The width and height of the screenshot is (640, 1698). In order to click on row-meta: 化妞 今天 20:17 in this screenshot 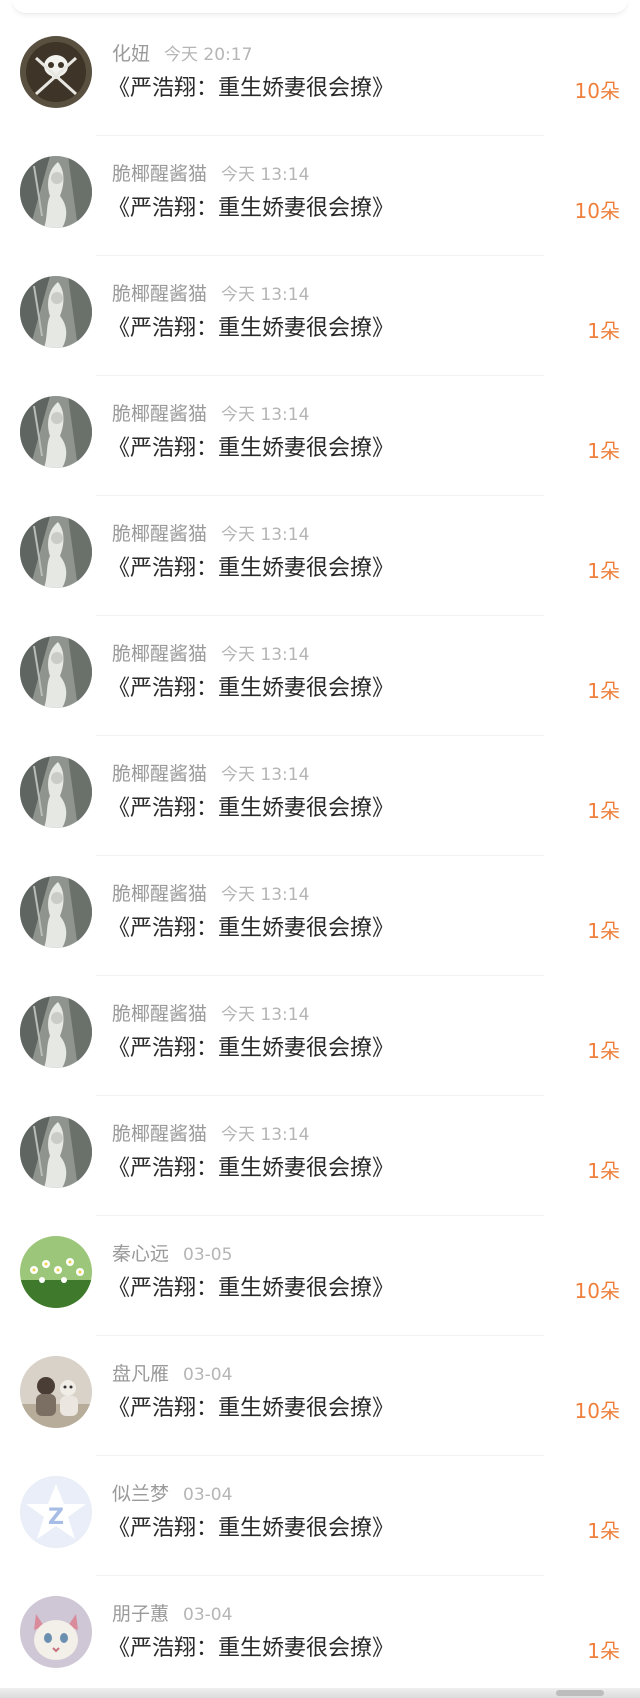, I will do `click(182, 54)`.